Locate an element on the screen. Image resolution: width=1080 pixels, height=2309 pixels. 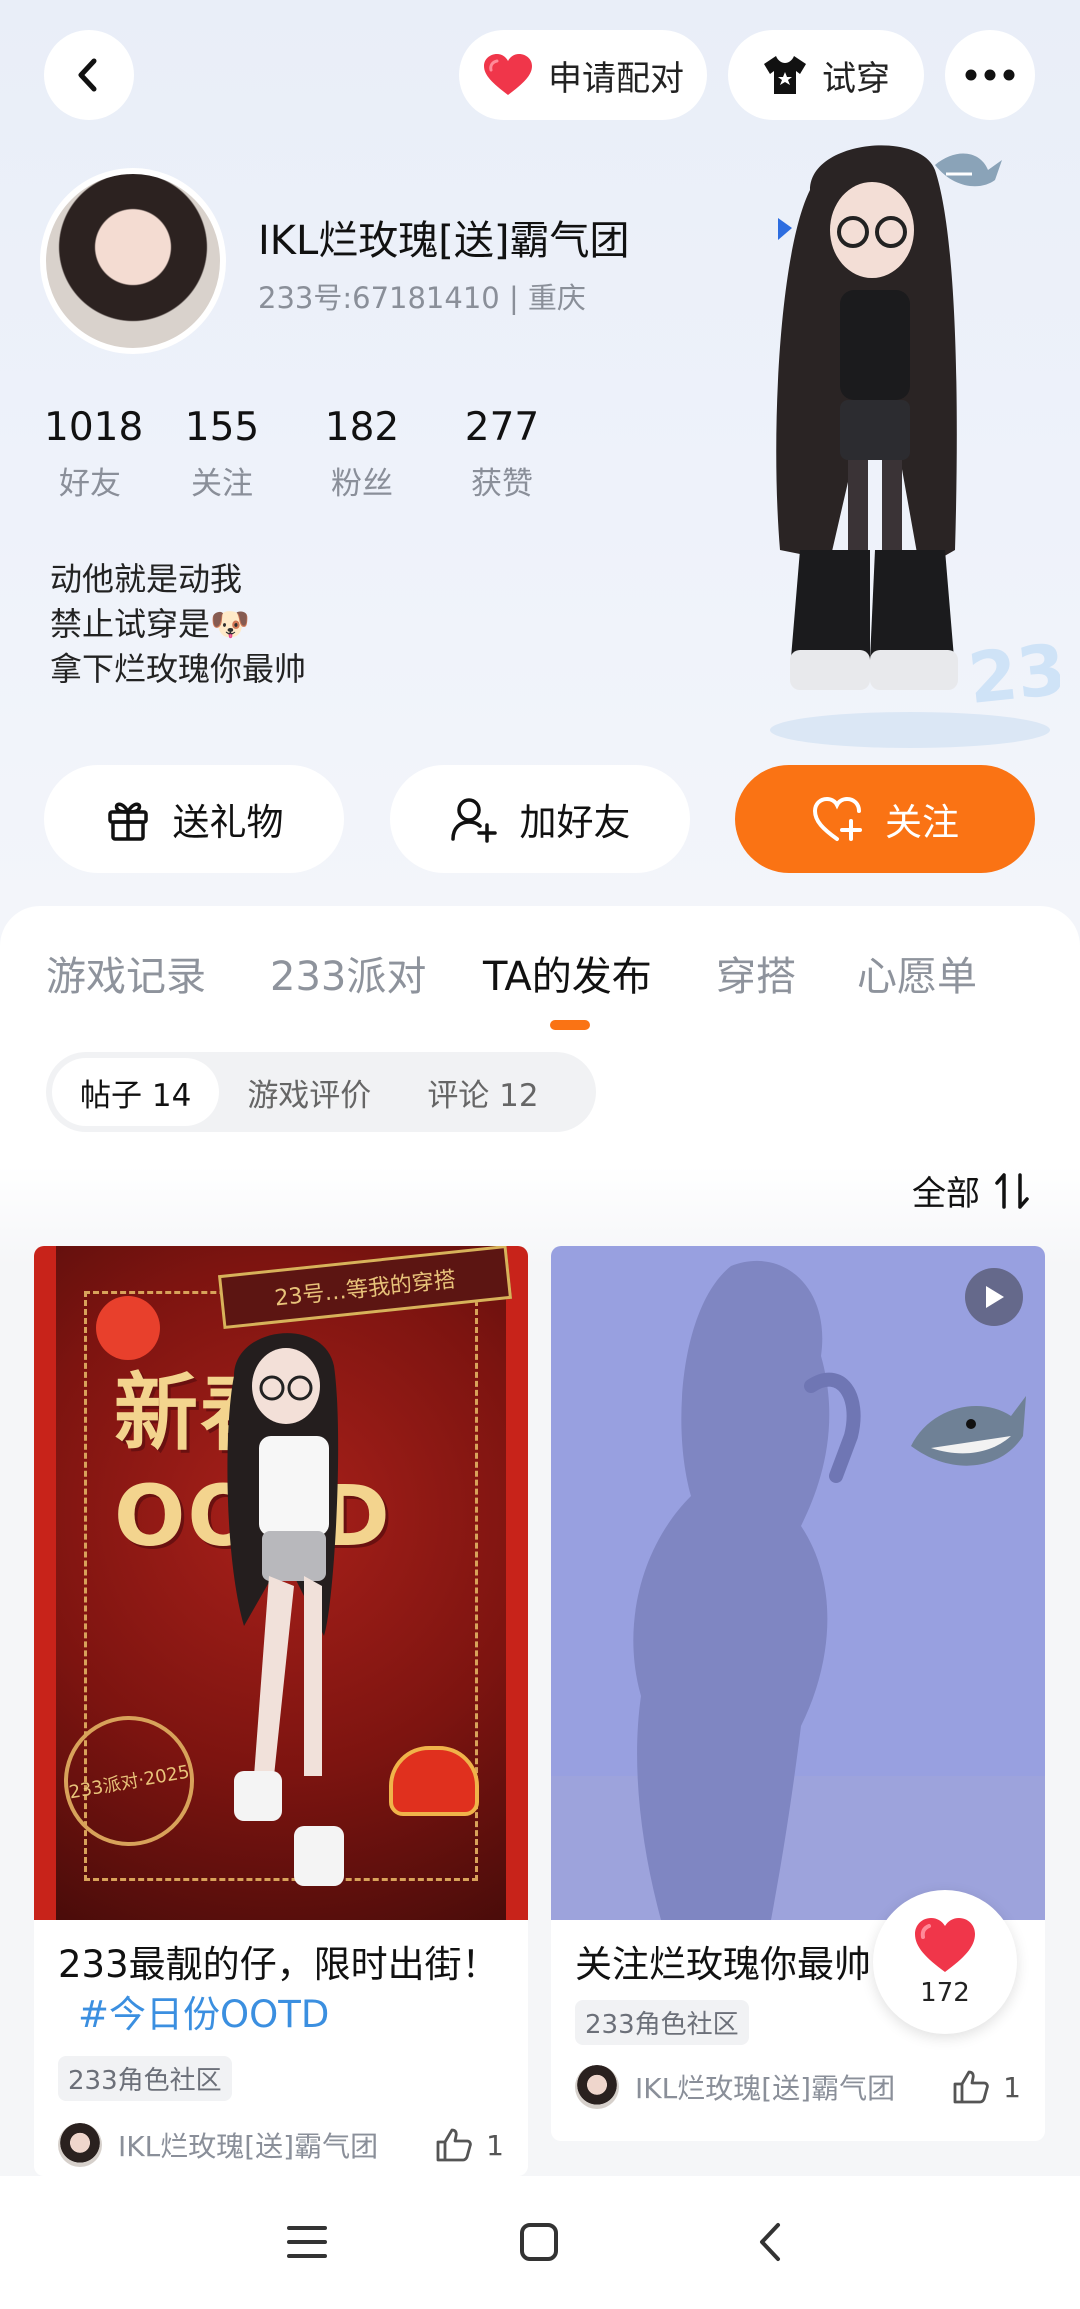
post-image: 23号…等我的穿搭 新春OOTD 233派对·2025 is located at coordinates (281, 1583).